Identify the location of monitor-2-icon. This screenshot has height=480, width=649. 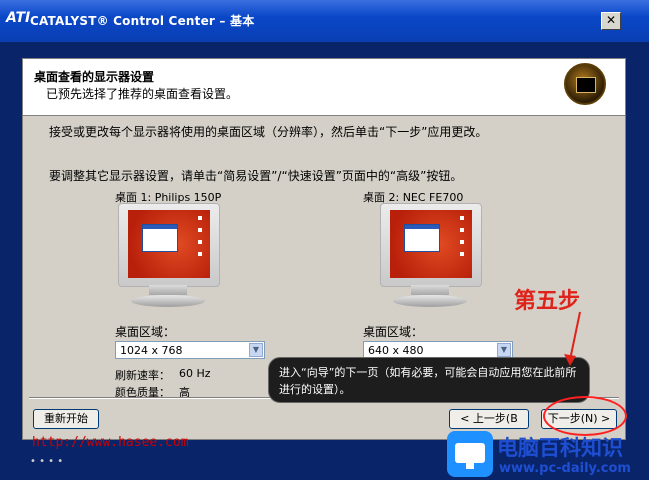
(430, 258).